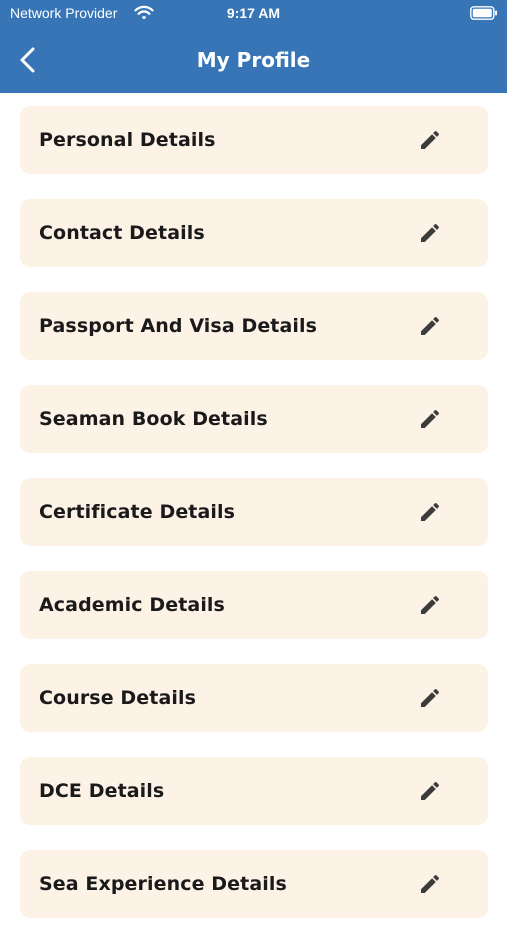 The image size is (507, 943). Describe the element at coordinates (254, 791) in the screenshot. I see `section-dce-details: DCE Details` at that location.